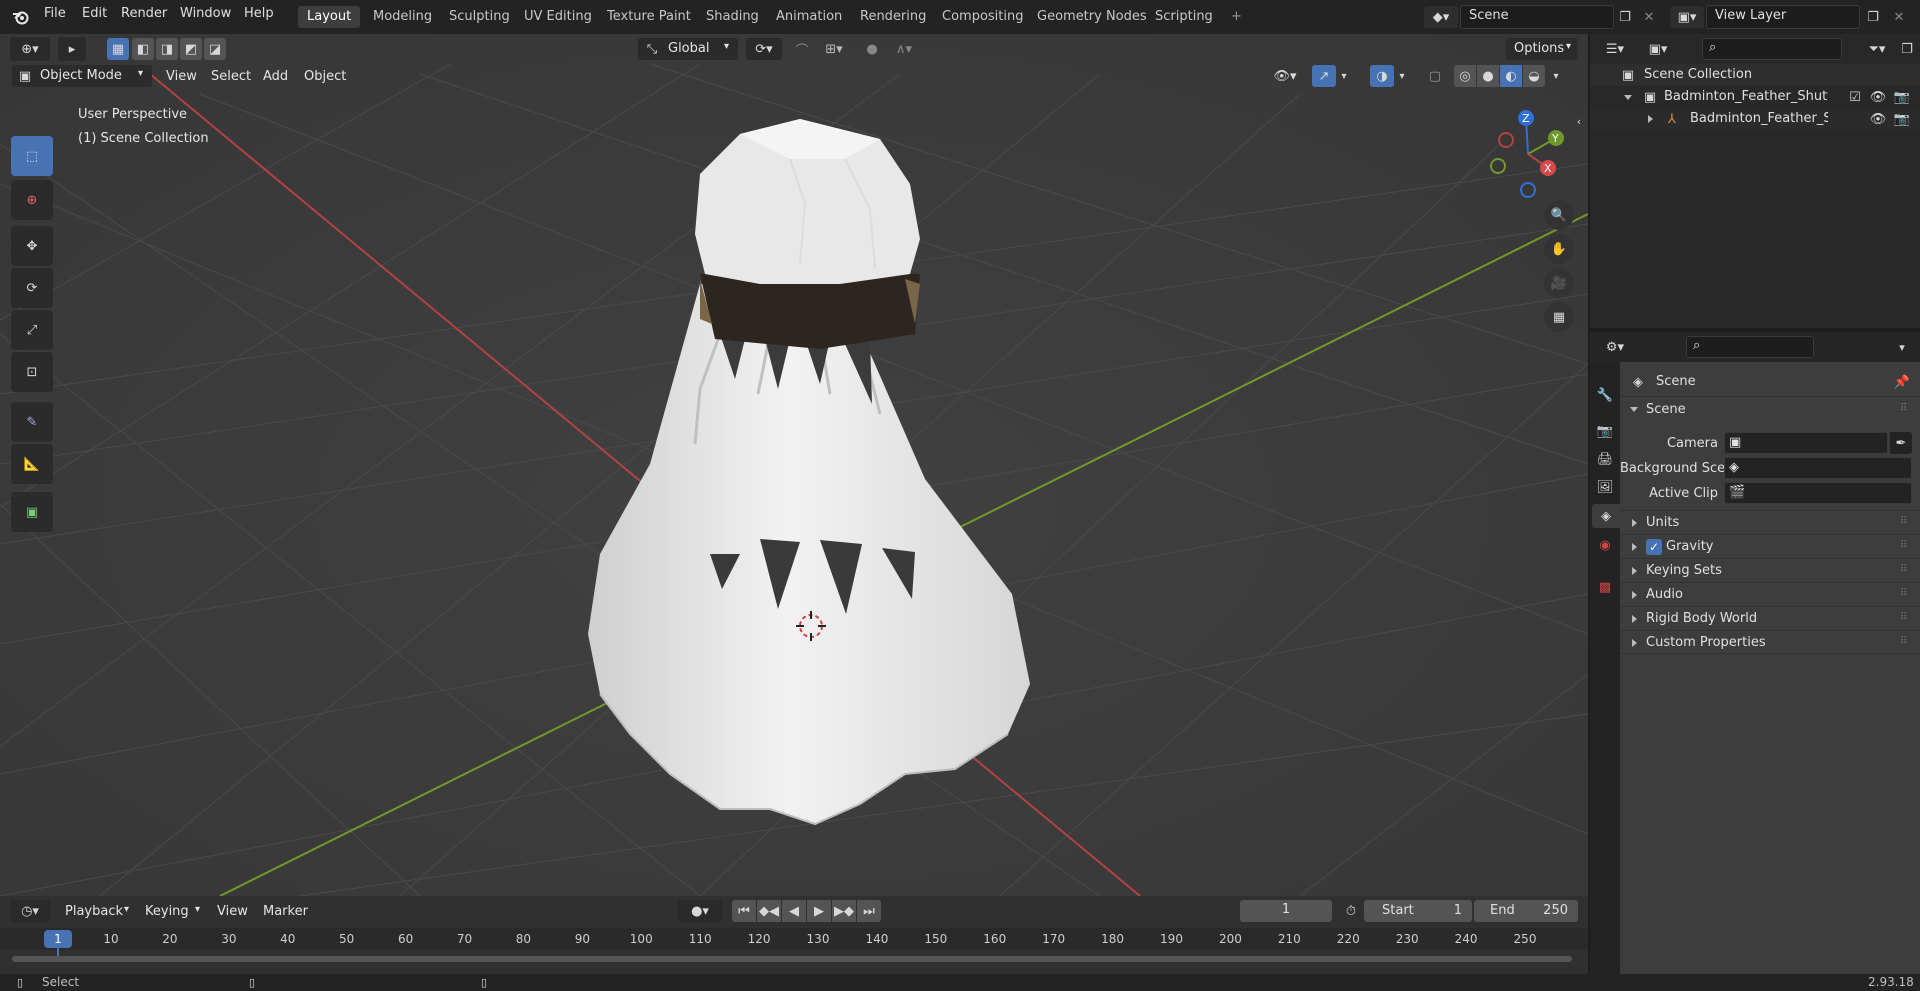 The height and width of the screenshot is (991, 1920). What do you see at coordinates (1654, 547) in the screenshot?
I see `gravity-checkbox: ✓` at bounding box center [1654, 547].